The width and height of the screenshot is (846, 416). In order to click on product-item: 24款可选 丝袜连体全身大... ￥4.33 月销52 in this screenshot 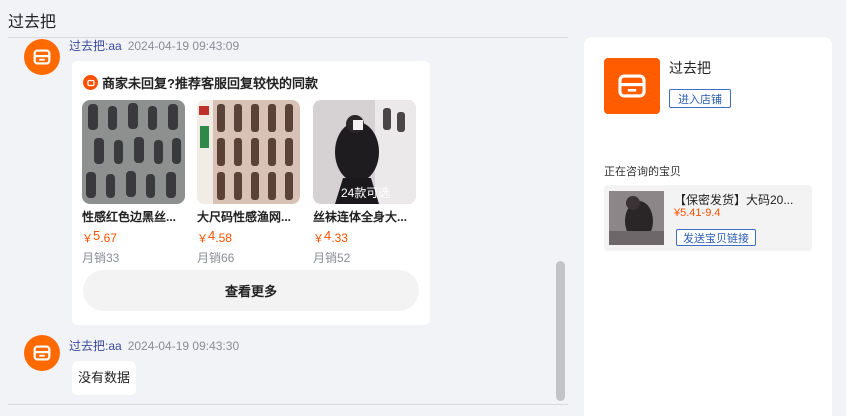, I will do `click(365, 183)`.